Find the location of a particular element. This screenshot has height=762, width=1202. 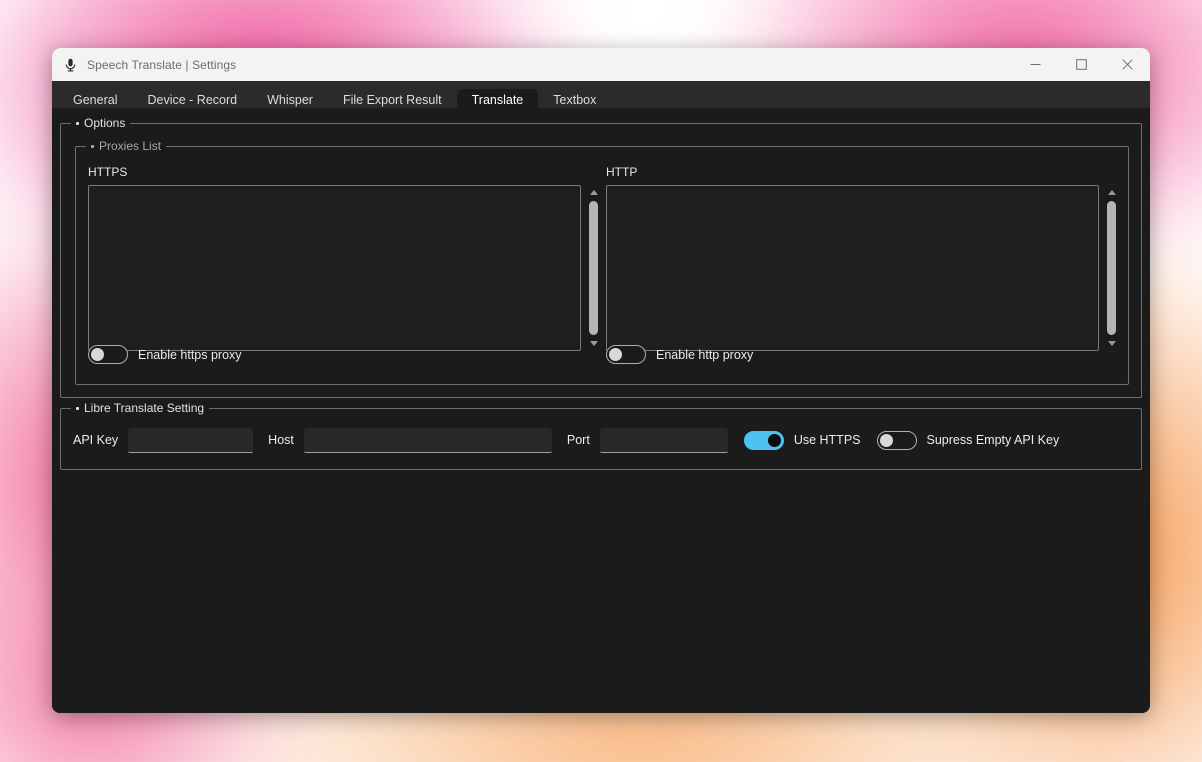

https-proxy-column: HTTPS is located at coordinates (345, 258).